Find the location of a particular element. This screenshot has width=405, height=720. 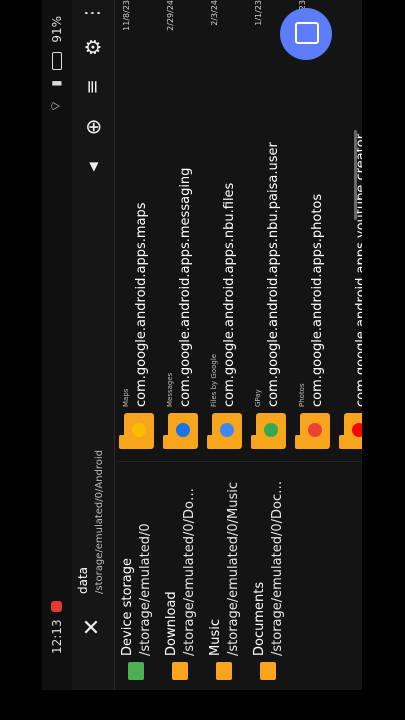

add-icon: ⊕ is located at coordinates (93, 127).